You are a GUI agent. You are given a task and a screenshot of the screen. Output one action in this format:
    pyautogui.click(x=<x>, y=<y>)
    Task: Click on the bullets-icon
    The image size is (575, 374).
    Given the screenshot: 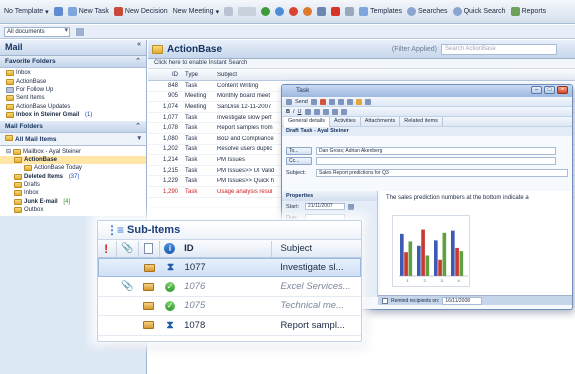 What is the action you would take?
    pyautogui.click(x=325, y=111)
    